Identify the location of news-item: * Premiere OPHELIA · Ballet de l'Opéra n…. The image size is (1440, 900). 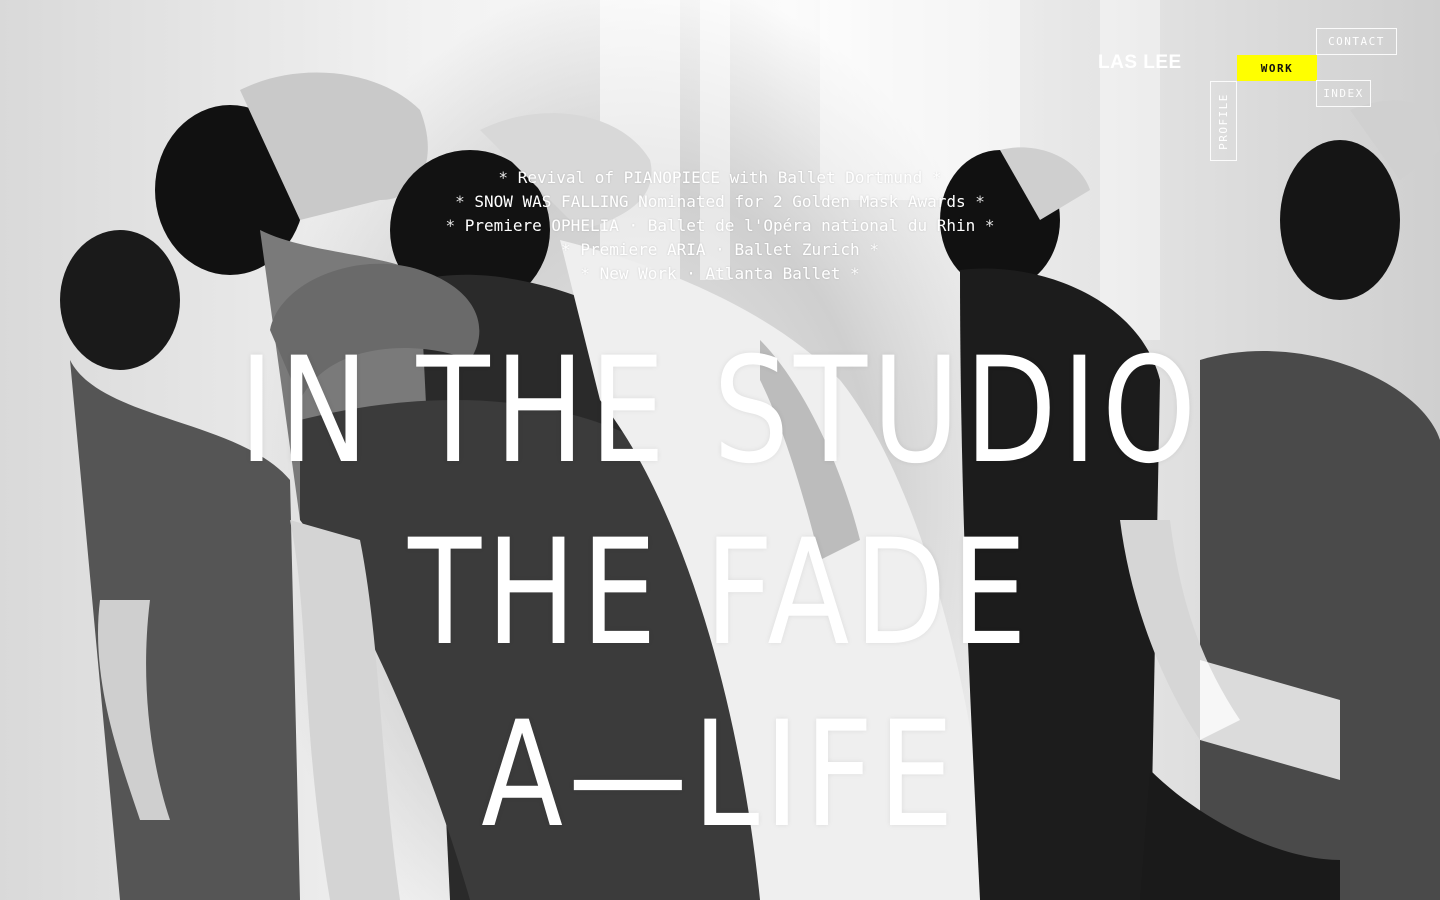
(720, 226).